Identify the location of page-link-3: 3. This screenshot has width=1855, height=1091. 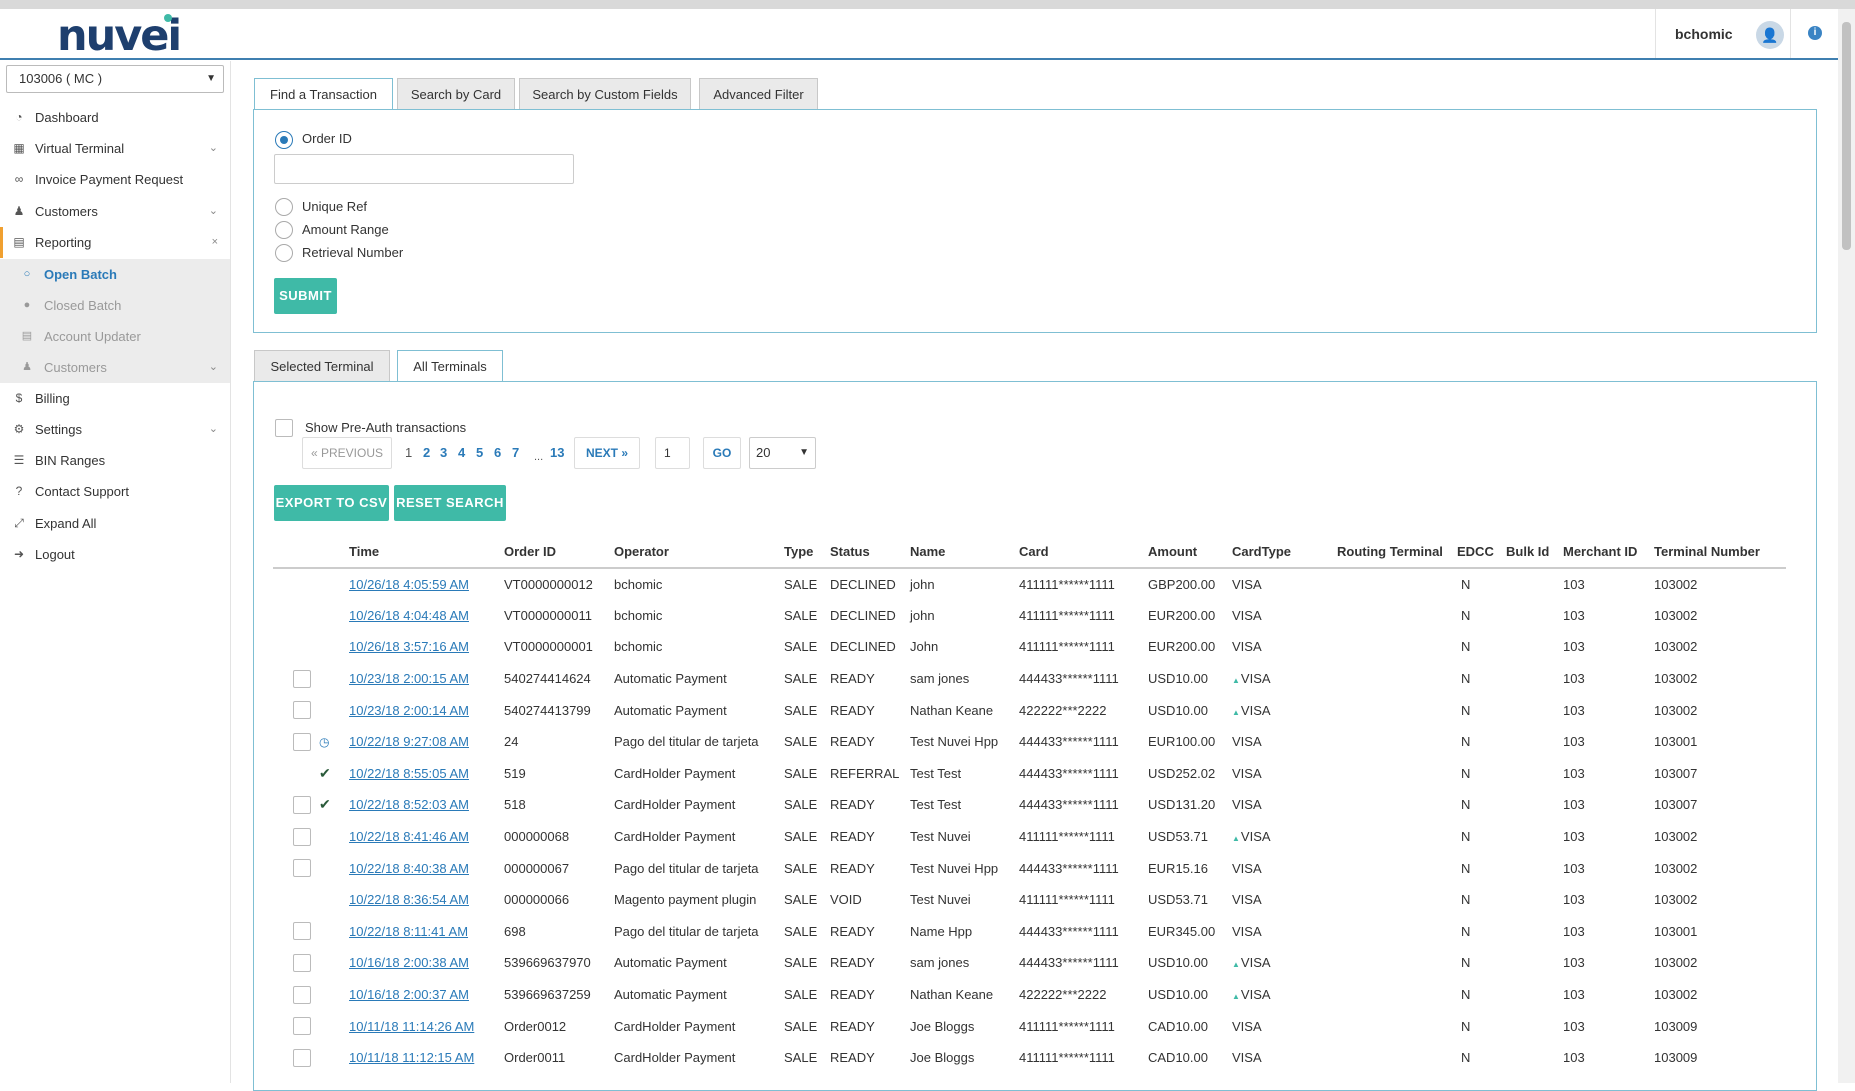
(443, 452).